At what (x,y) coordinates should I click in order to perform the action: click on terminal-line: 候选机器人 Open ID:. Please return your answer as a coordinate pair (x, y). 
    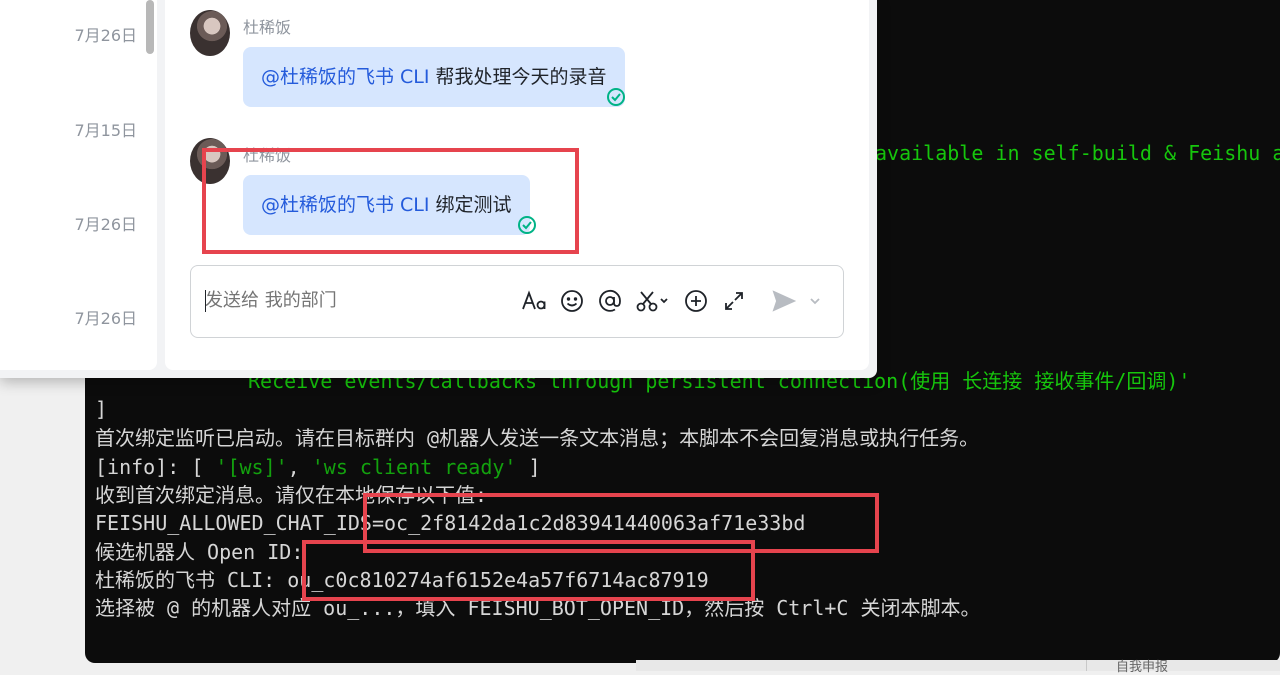
    Looking at the image, I should click on (199, 552).